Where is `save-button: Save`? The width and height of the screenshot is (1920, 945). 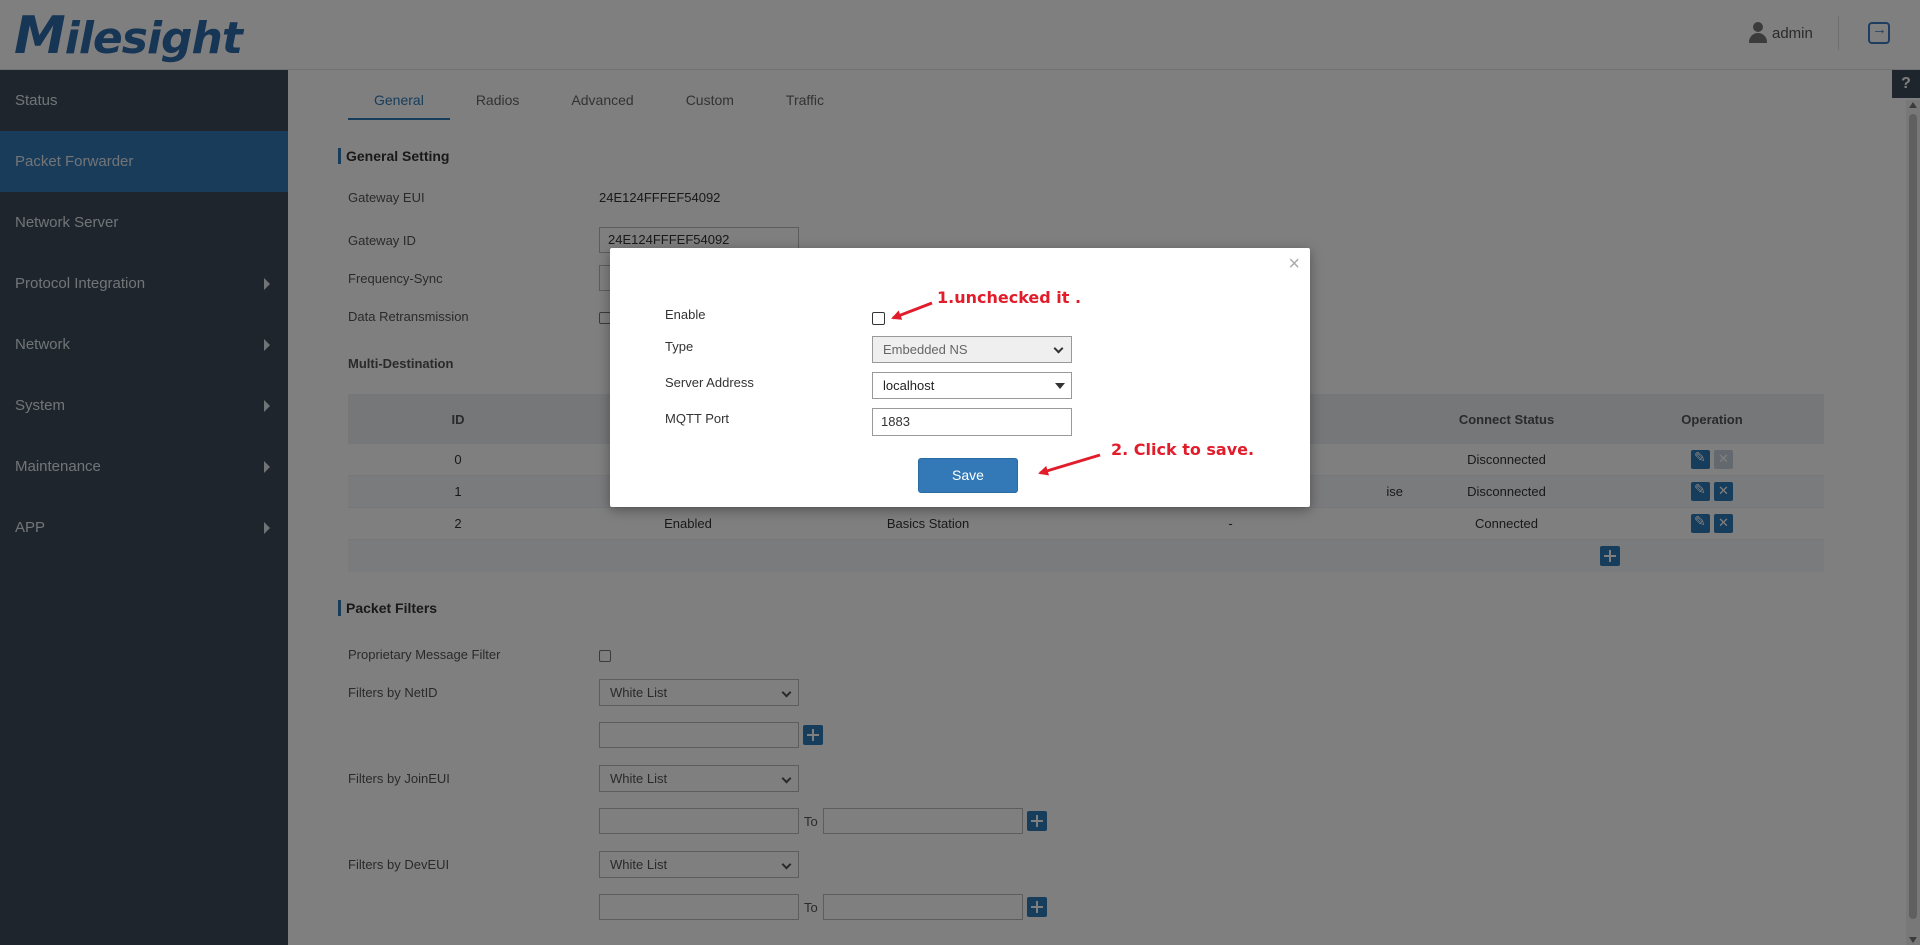
save-button: Save is located at coordinates (968, 475).